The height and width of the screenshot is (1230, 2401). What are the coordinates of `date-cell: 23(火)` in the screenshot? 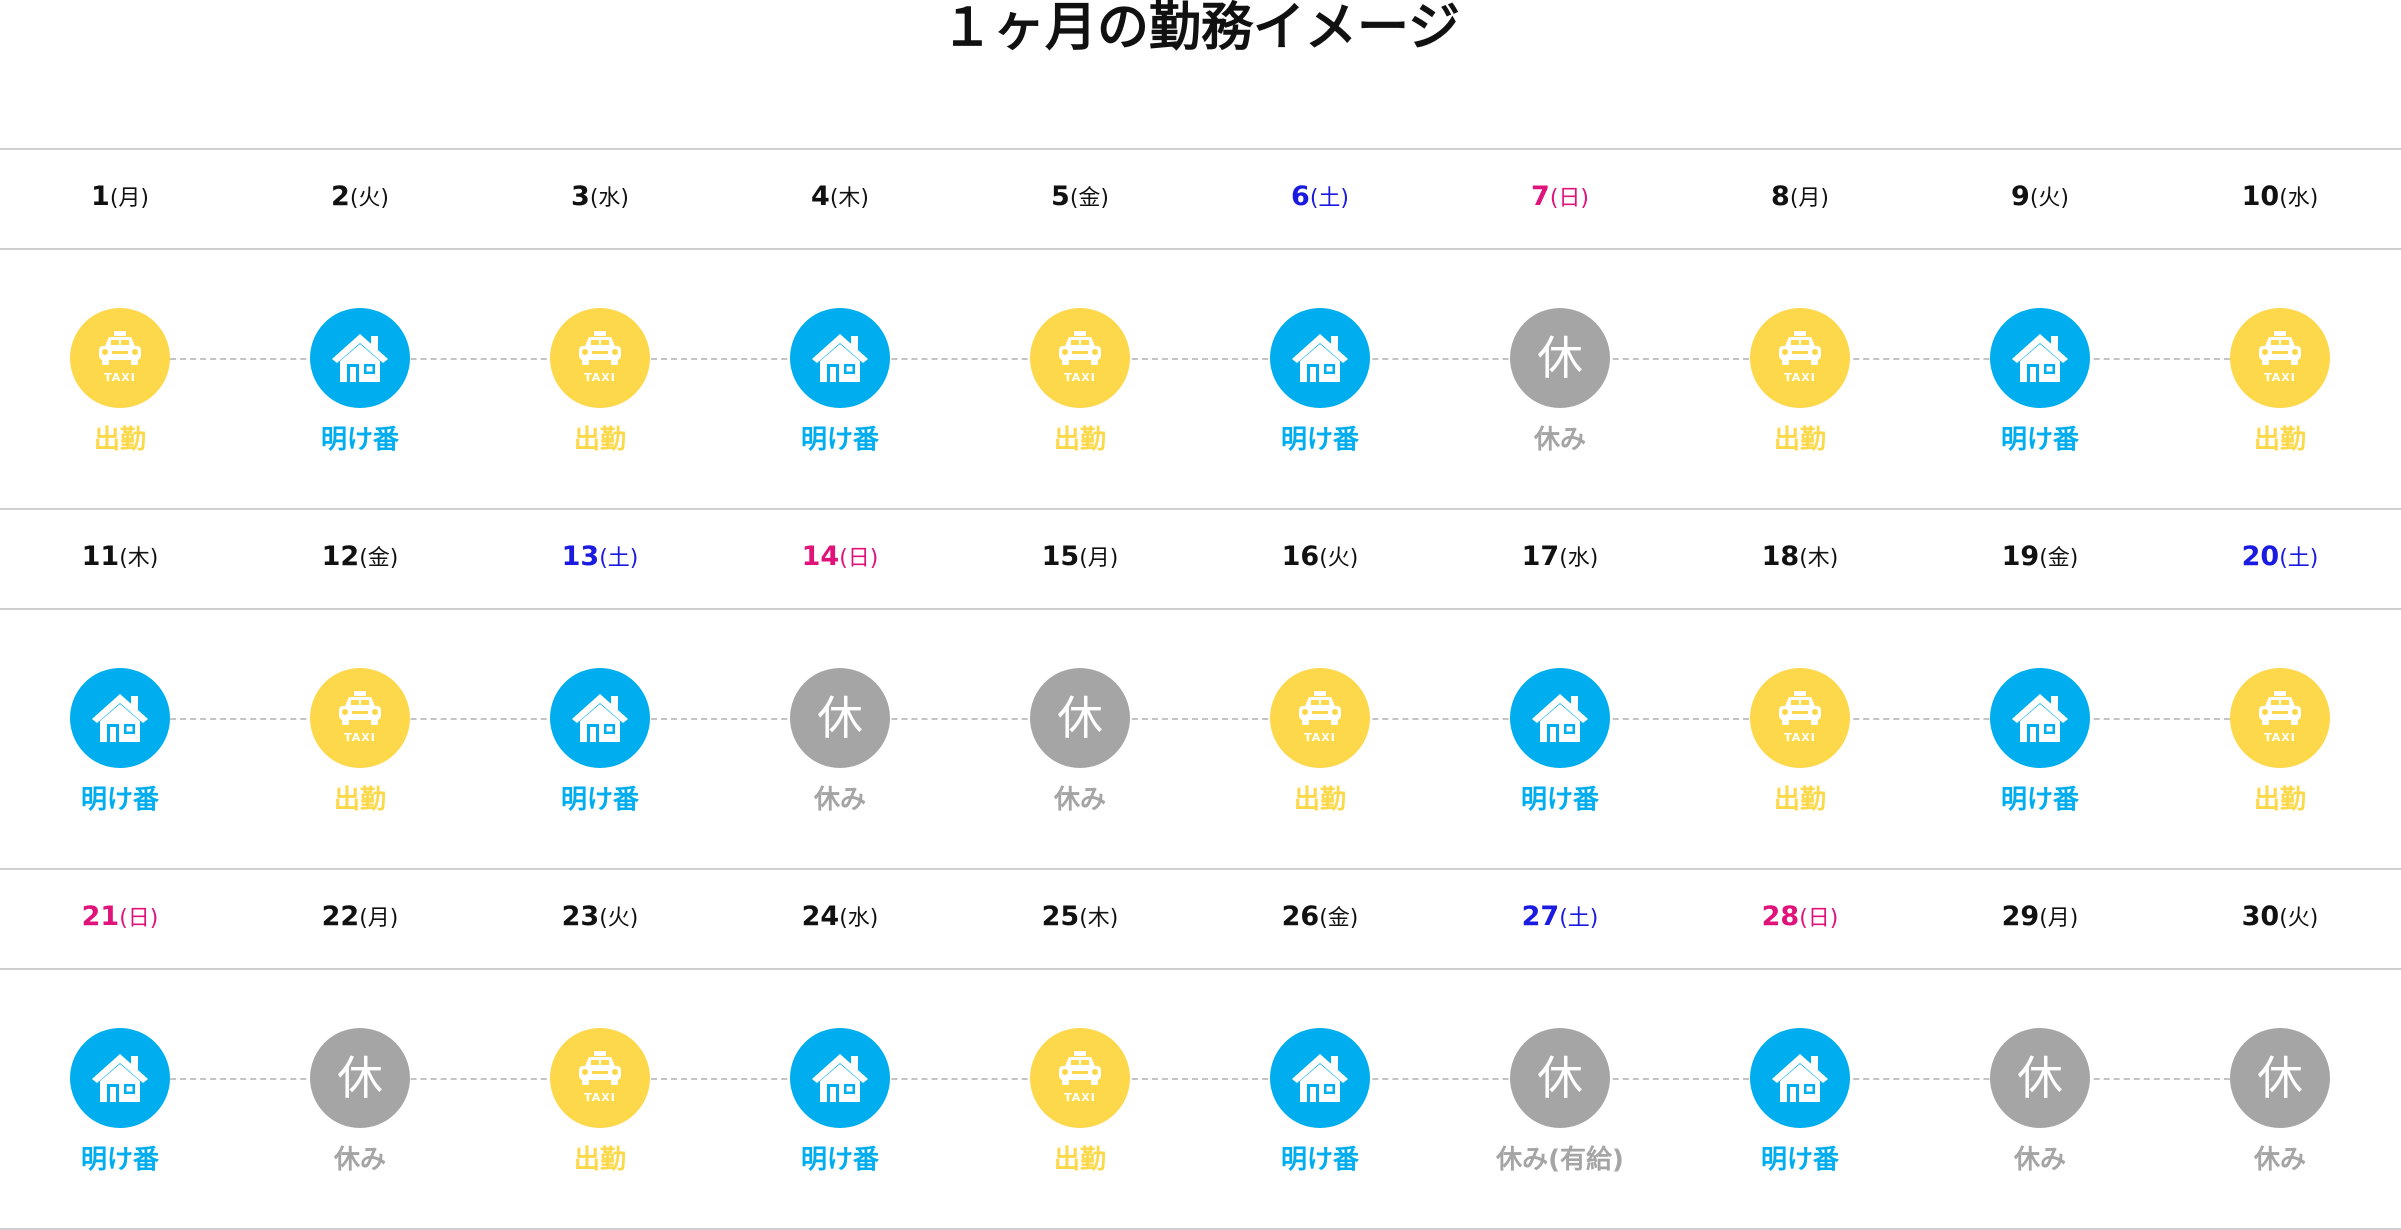 It's located at (600, 918).